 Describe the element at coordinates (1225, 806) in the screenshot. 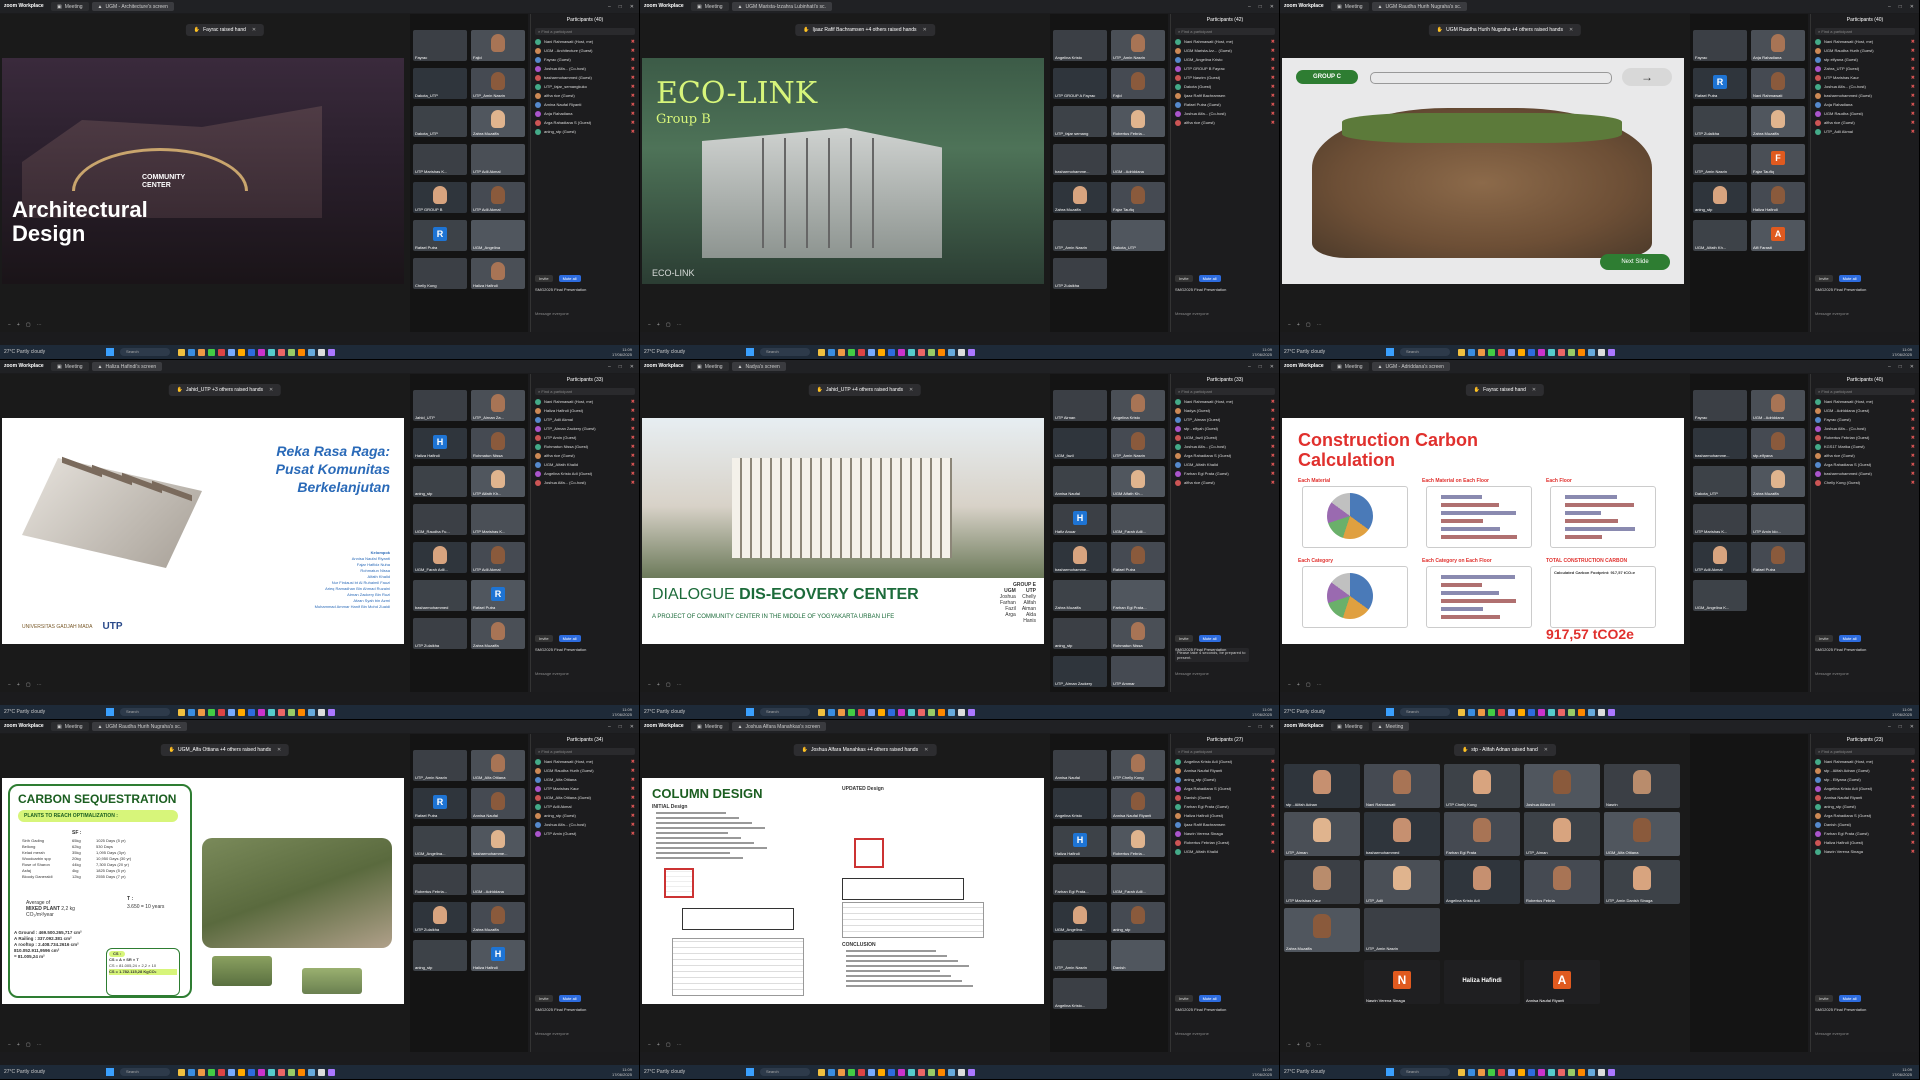

I see `participant-row: Farhan Egi Prata (Guest) ✖` at that location.